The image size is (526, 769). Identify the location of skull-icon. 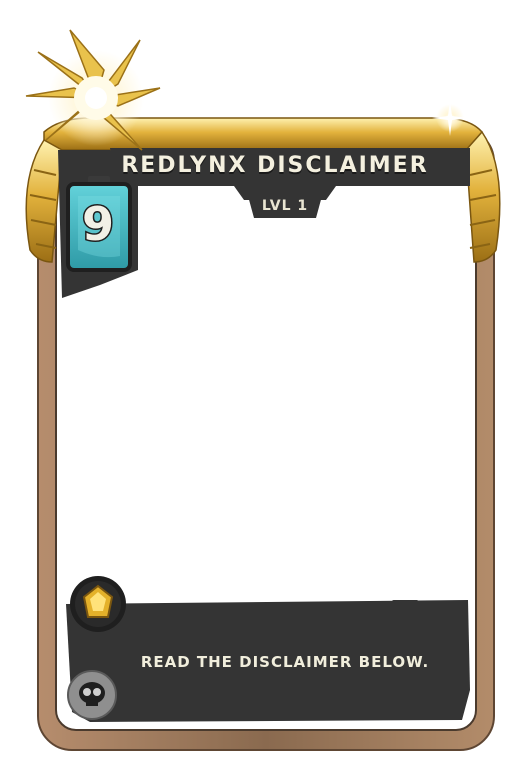
(92, 695).